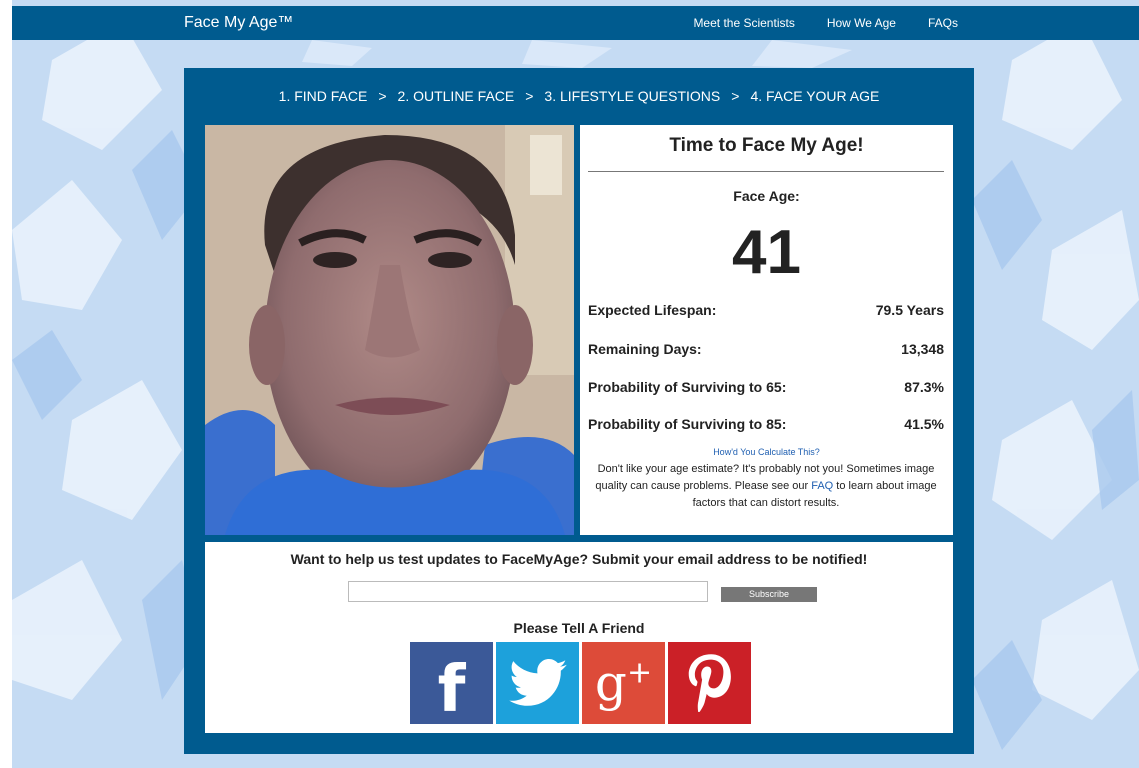  Describe the element at coordinates (652, 310) in the screenshot. I see `stat-label: Expected Lifespan:` at that location.